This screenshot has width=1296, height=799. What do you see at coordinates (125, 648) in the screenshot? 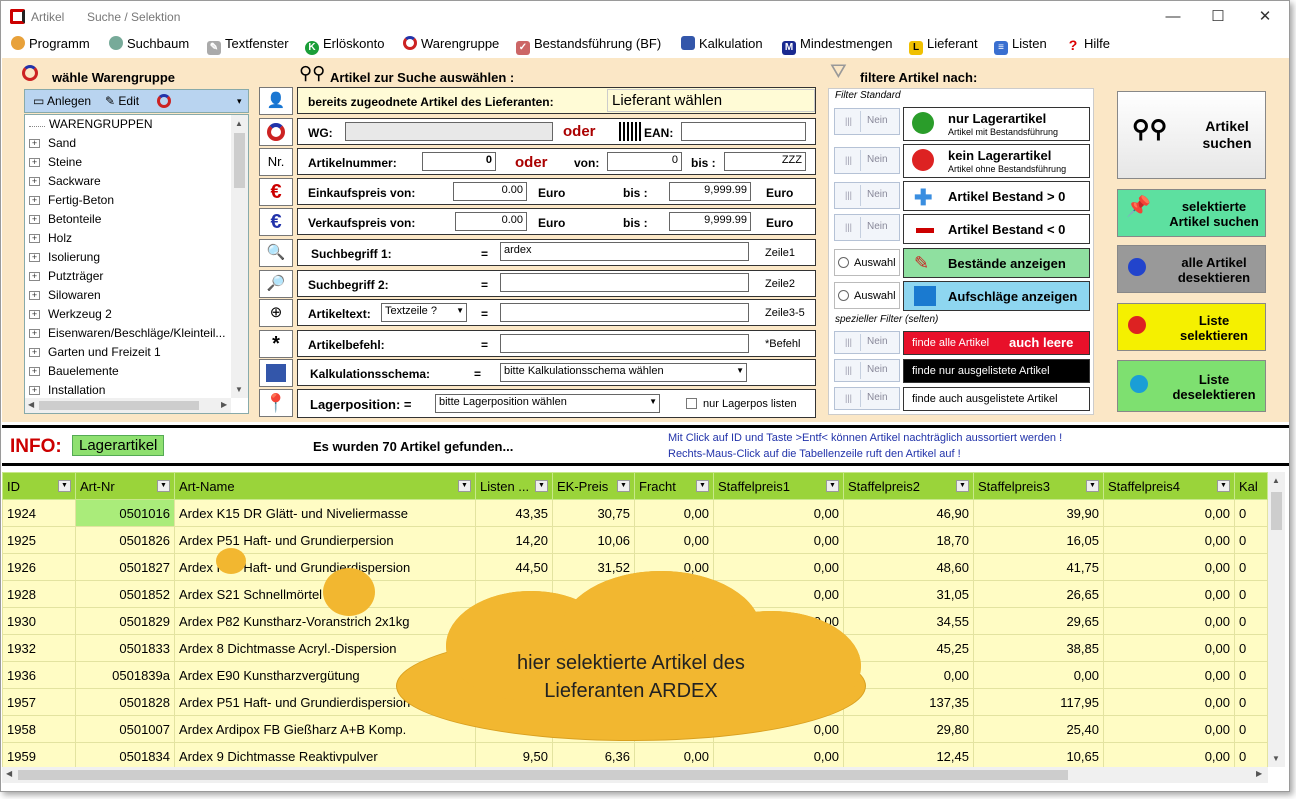
I see `table-cell: 0501833` at bounding box center [125, 648].